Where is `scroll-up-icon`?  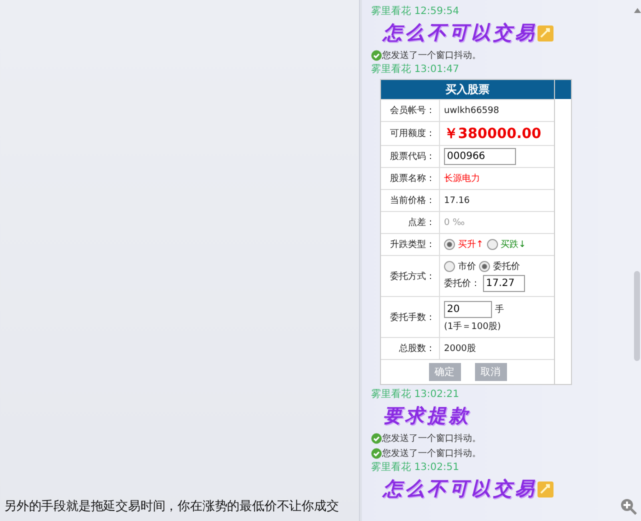 scroll-up-icon is located at coordinates (637, 10).